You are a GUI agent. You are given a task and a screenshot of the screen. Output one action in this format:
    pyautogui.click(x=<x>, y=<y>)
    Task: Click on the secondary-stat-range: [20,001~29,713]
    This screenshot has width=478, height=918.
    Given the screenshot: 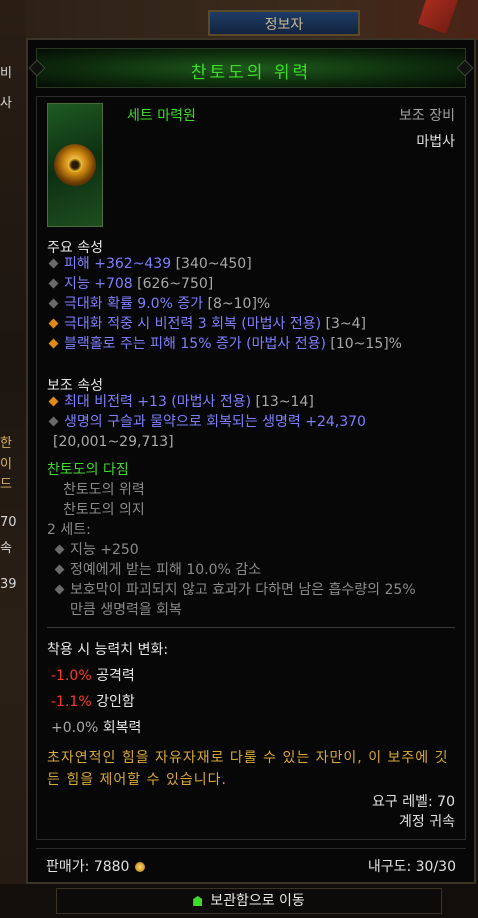 What is the action you would take?
    pyautogui.click(x=113, y=442)
    